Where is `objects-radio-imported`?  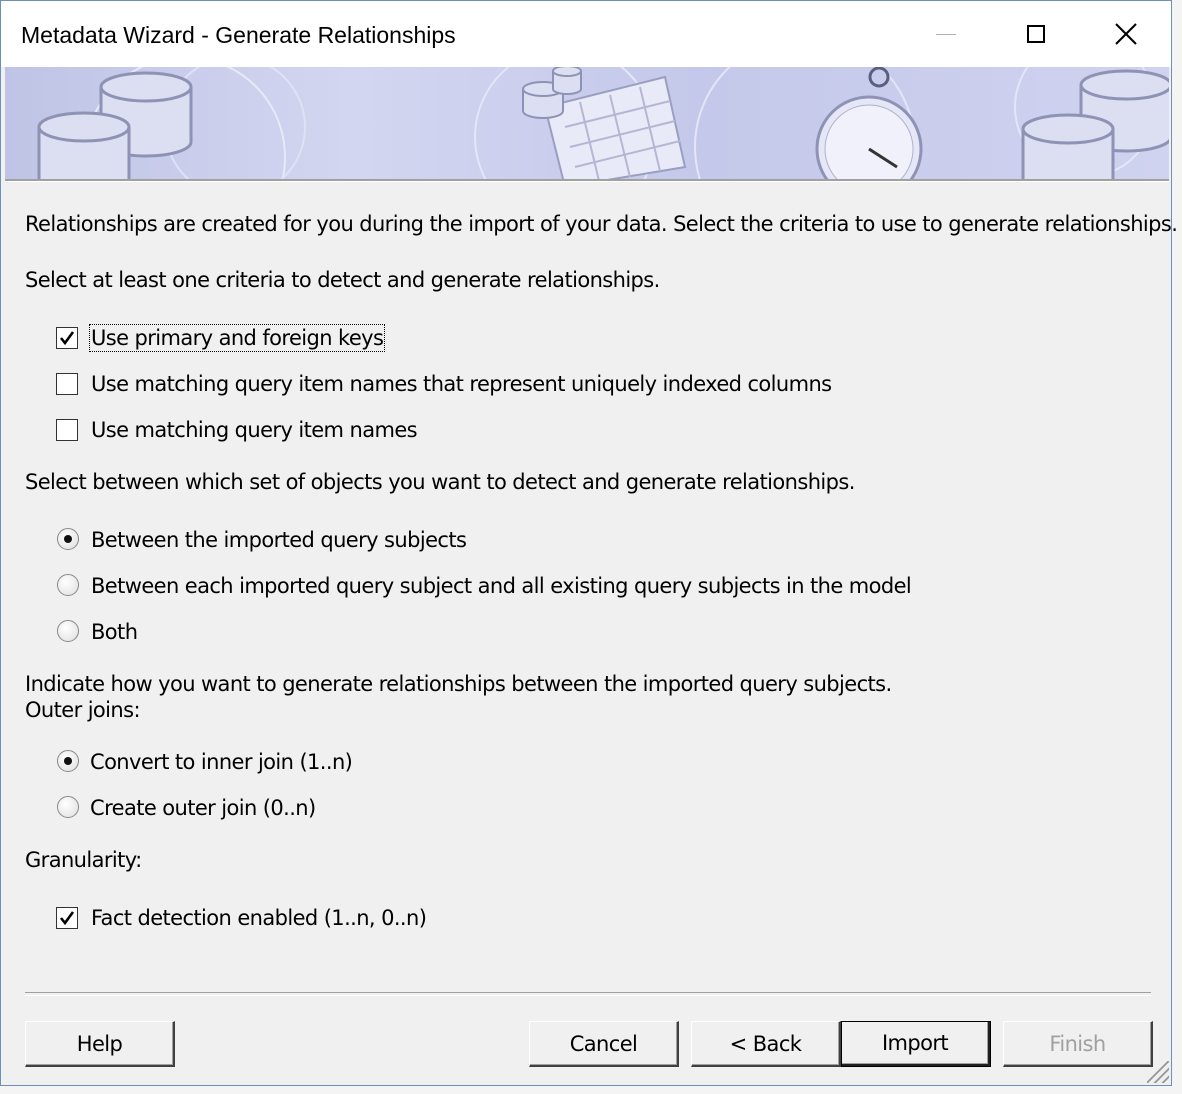 objects-radio-imported is located at coordinates (68, 539).